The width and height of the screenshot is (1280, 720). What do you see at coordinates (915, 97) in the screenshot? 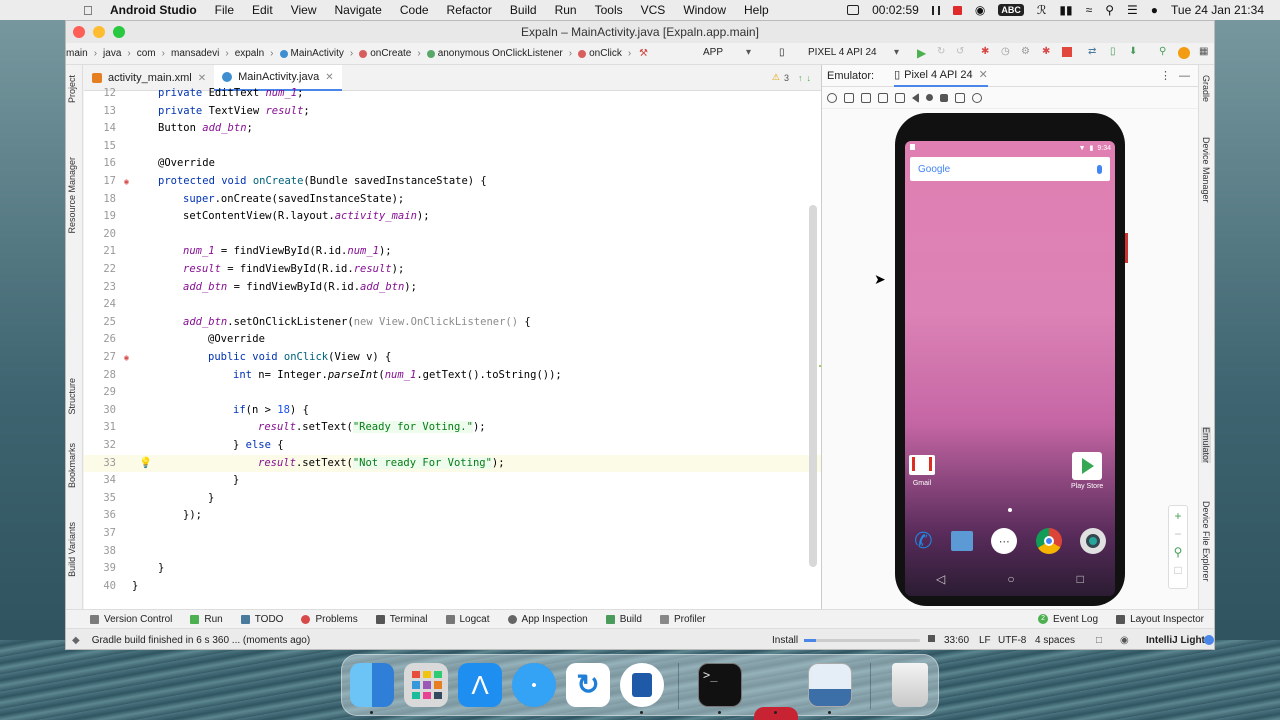
I see `back-icon` at bounding box center [915, 97].